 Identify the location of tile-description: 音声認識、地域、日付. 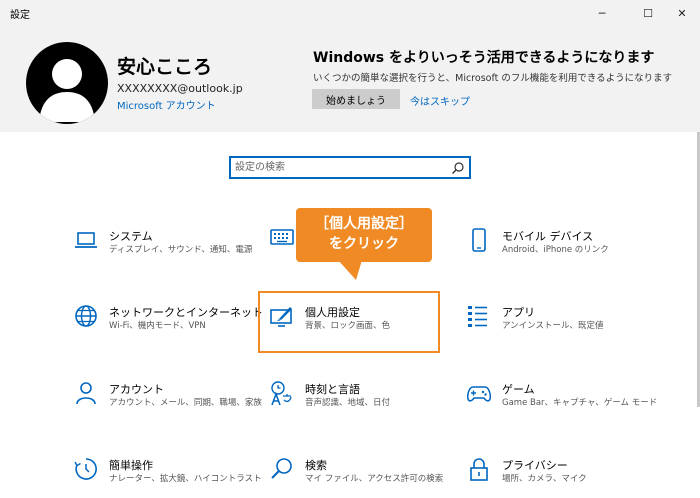
(348, 403).